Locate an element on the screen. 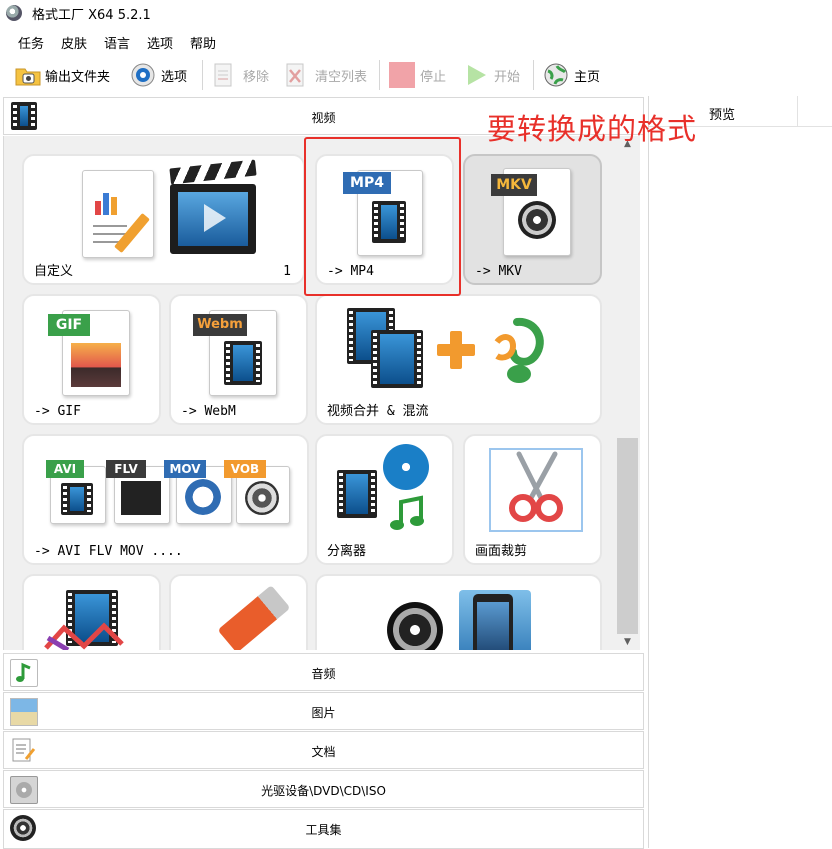 The height and width of the screenshot is (849, 832). toolbar: 输出文件夹 选项 移除 清空列表 停止 开始 主页 is located at coordinates (416, 75).